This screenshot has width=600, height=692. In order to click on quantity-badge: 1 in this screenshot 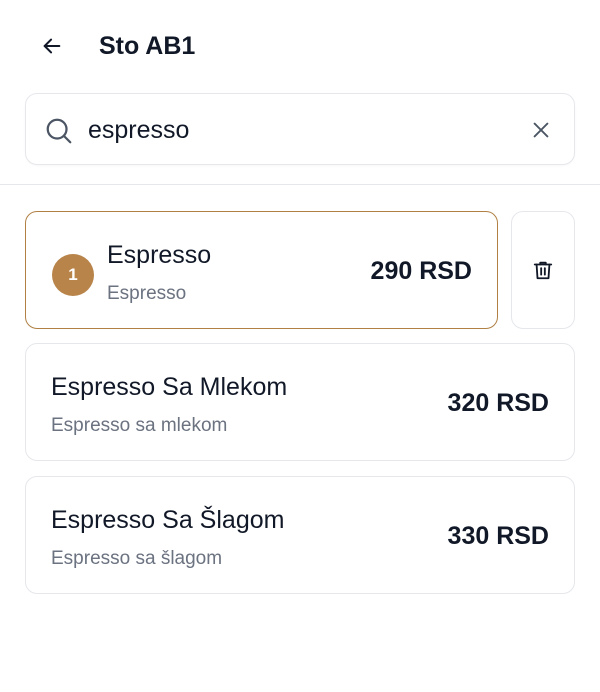, I will do `click(73, 275)`.